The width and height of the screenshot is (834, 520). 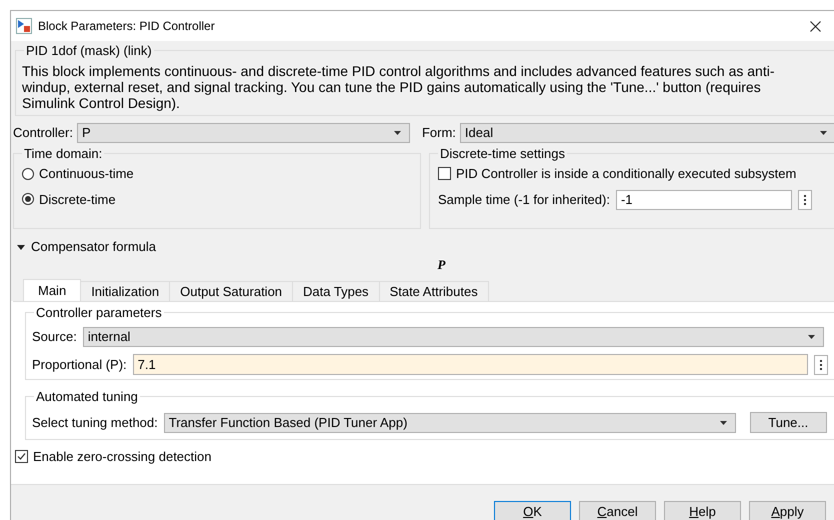 What do you see at coordinates (647, 133) in the screenshot?
I see `form-dropdown: Ideal` at bounding box center [647, 133].